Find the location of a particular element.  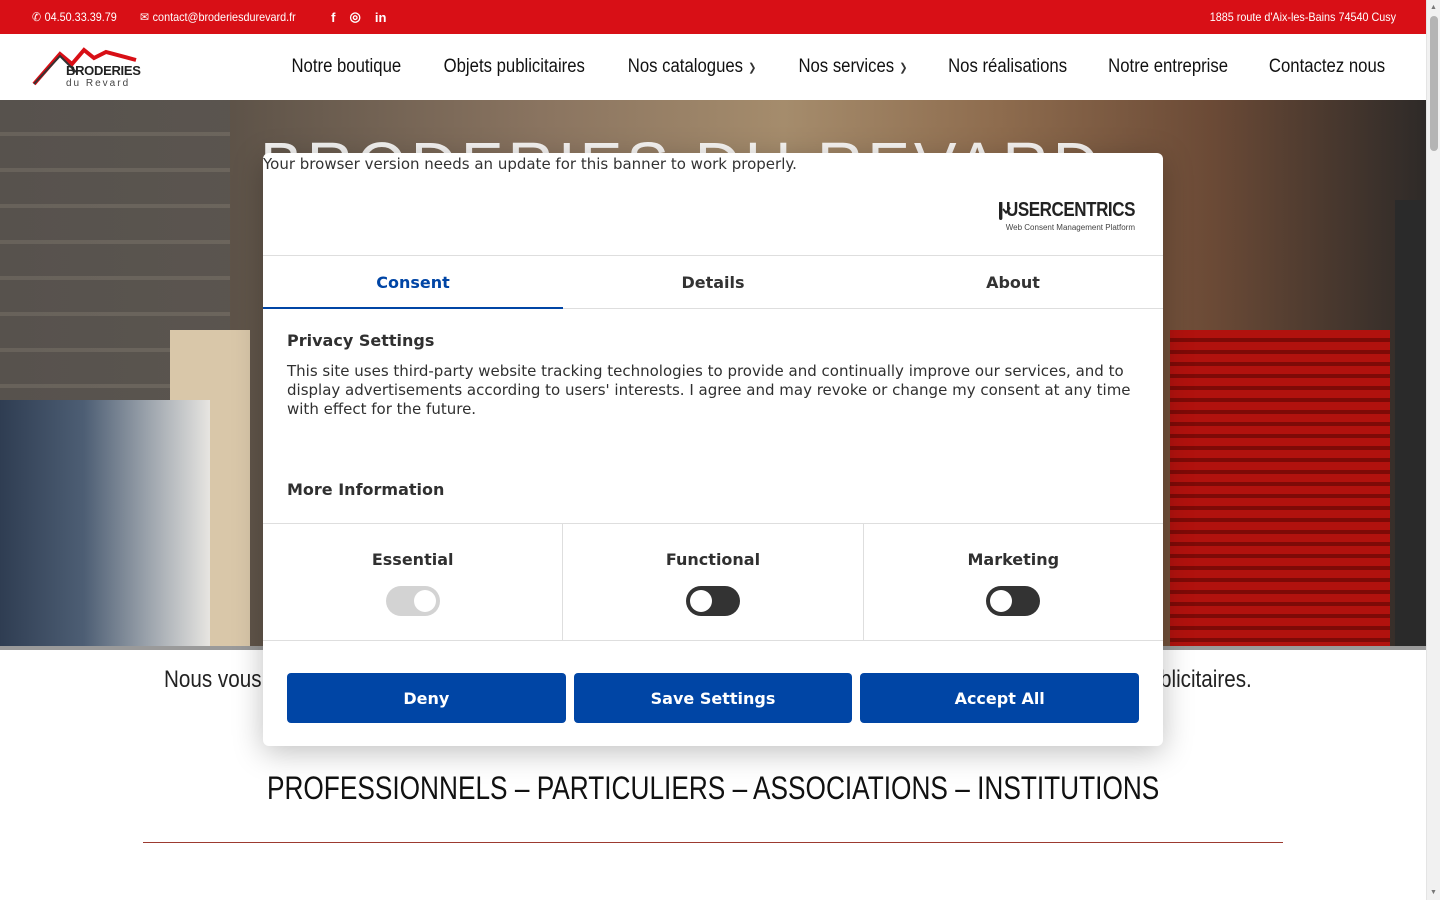

accept-all-button: Accept All is located at coordinates (1000, 698).